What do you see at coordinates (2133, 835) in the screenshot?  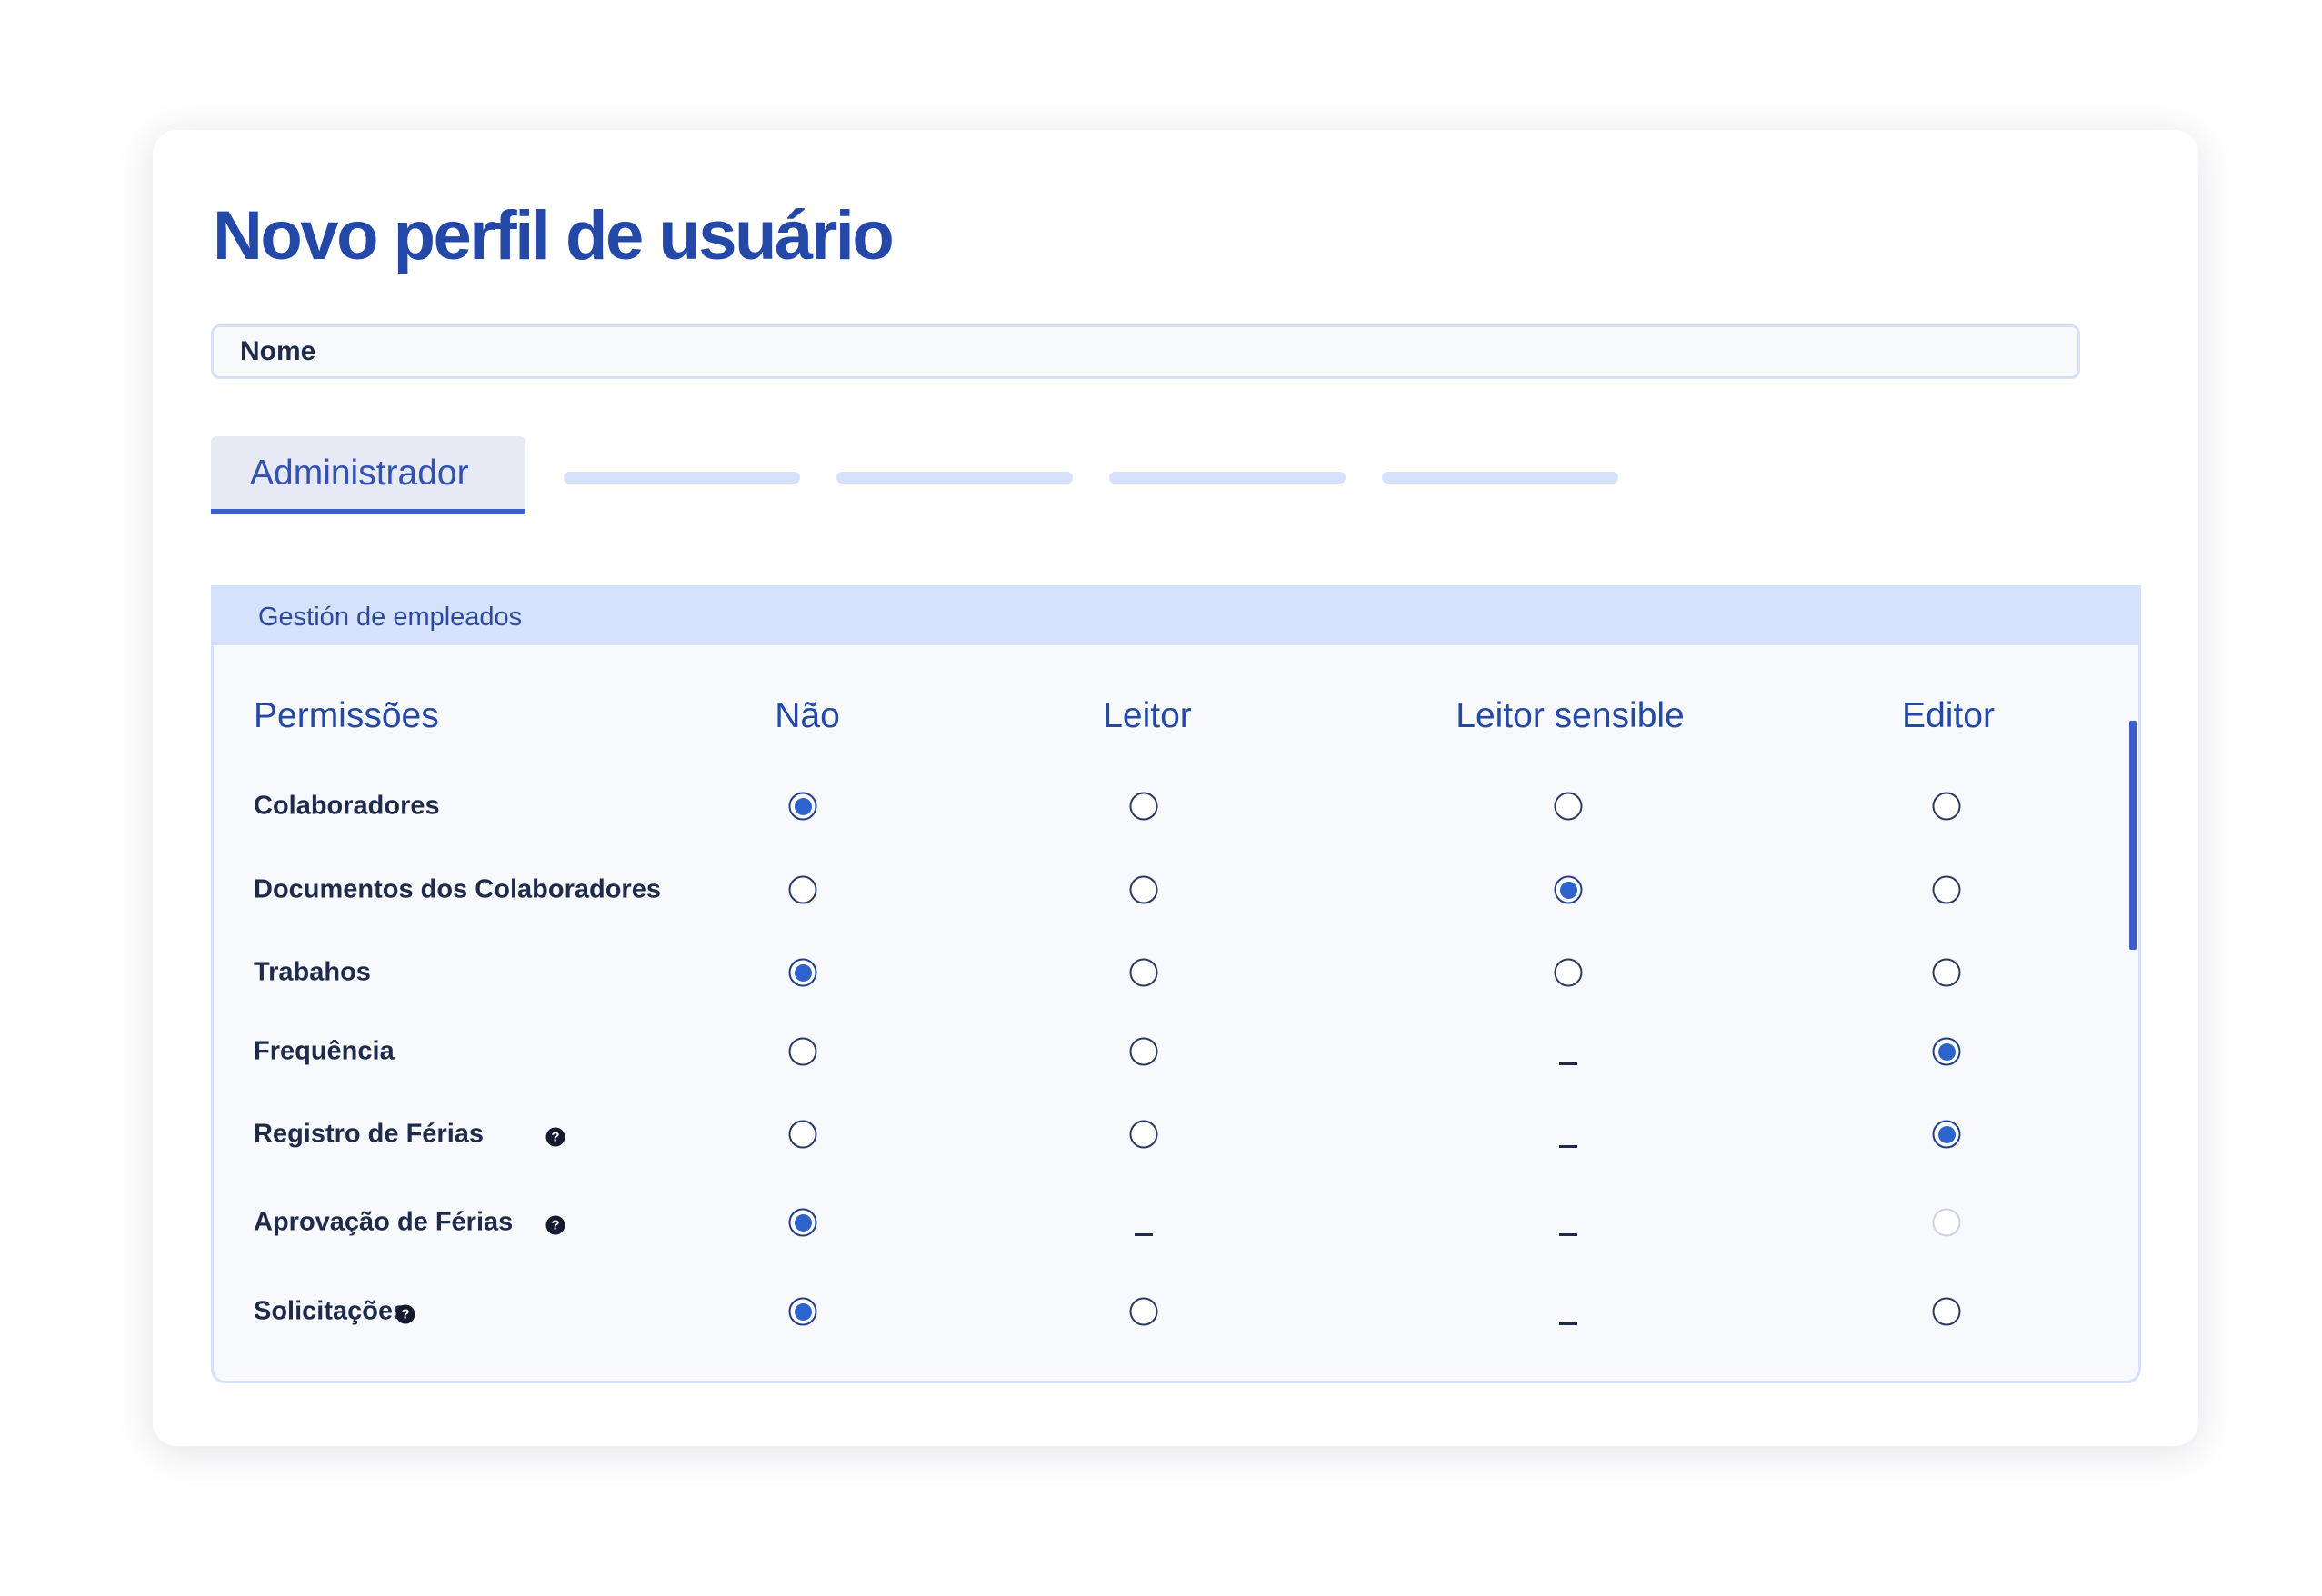 I see `panel-scrollbar` at bounding box center [2133, 835].